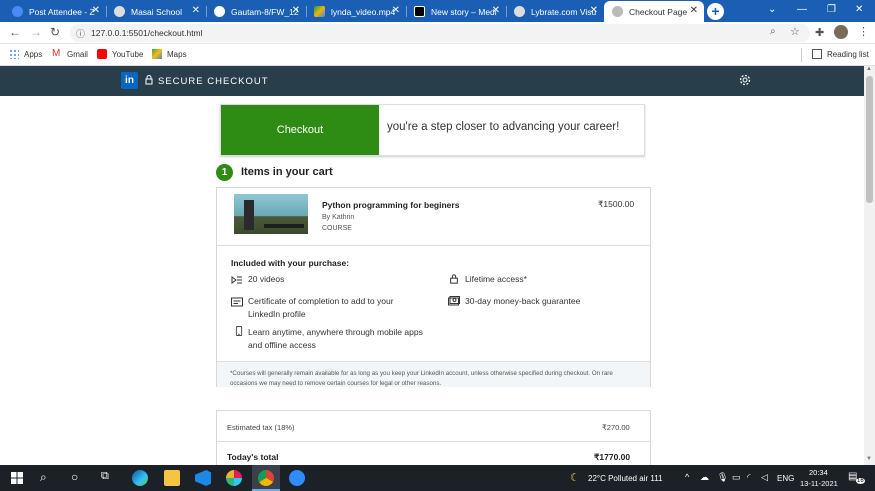 The width and height of the screenshot is (875, 491). I want to click on included-heading: Included with your purchase:, so click(290, 263).